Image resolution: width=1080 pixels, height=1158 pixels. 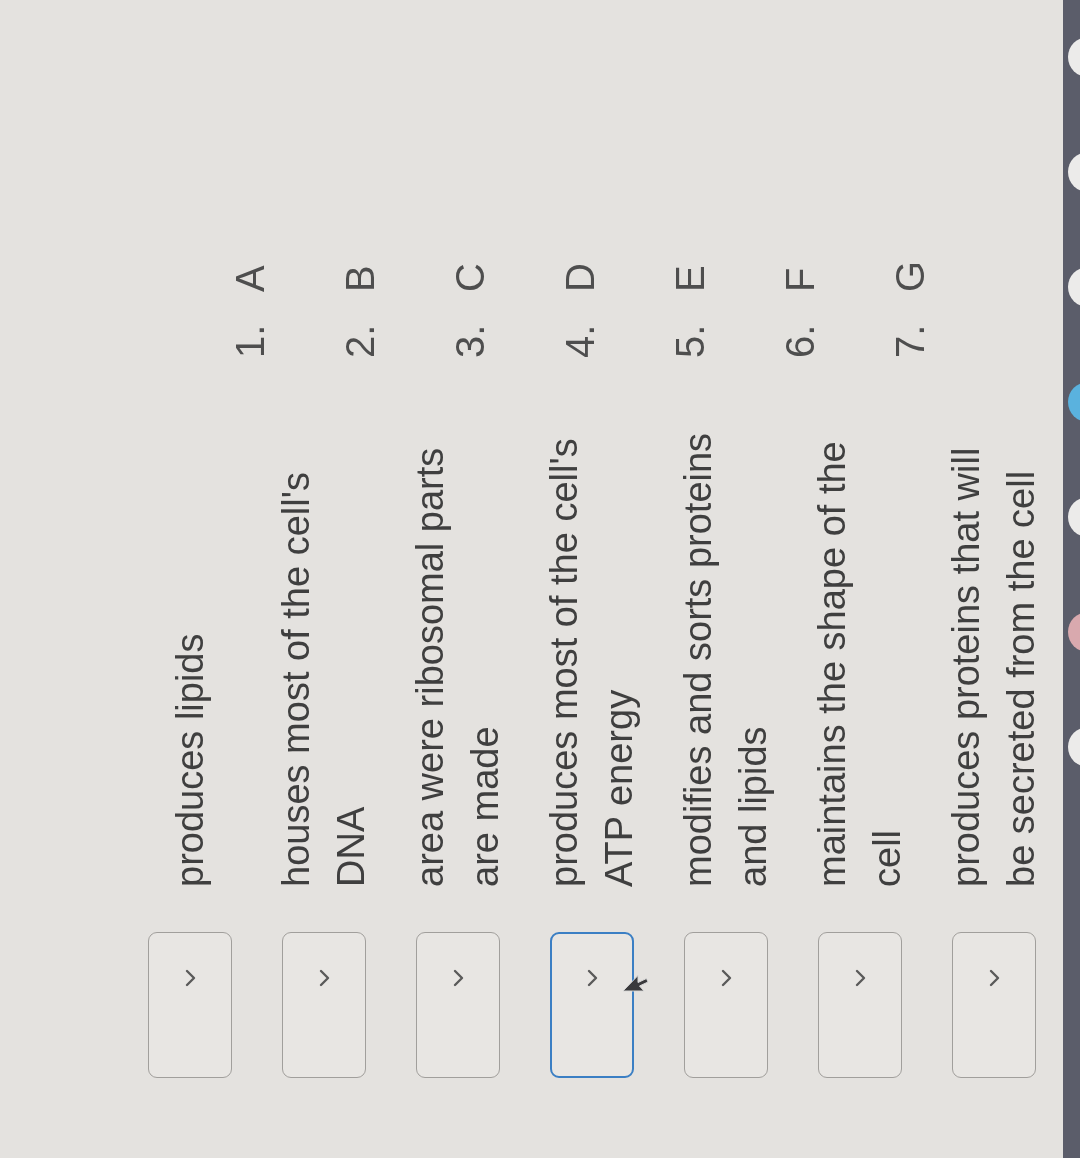 What do you see at coordinates (690, 278) in the screenshot?
I see `letter-label: E` at bounding box center [690, 278].